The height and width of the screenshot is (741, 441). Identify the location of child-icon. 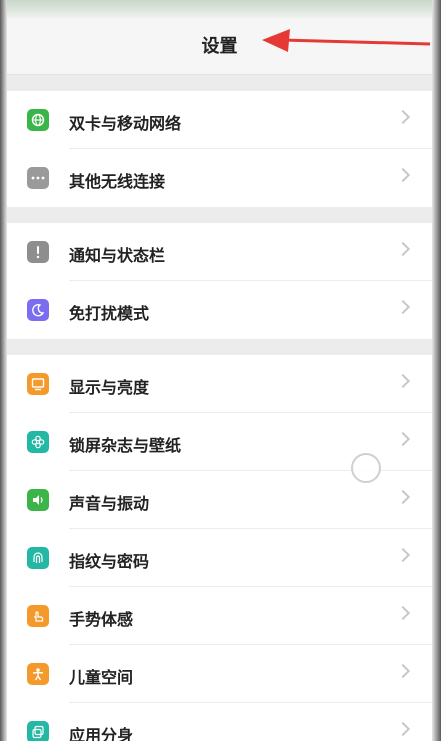
(38, 674).